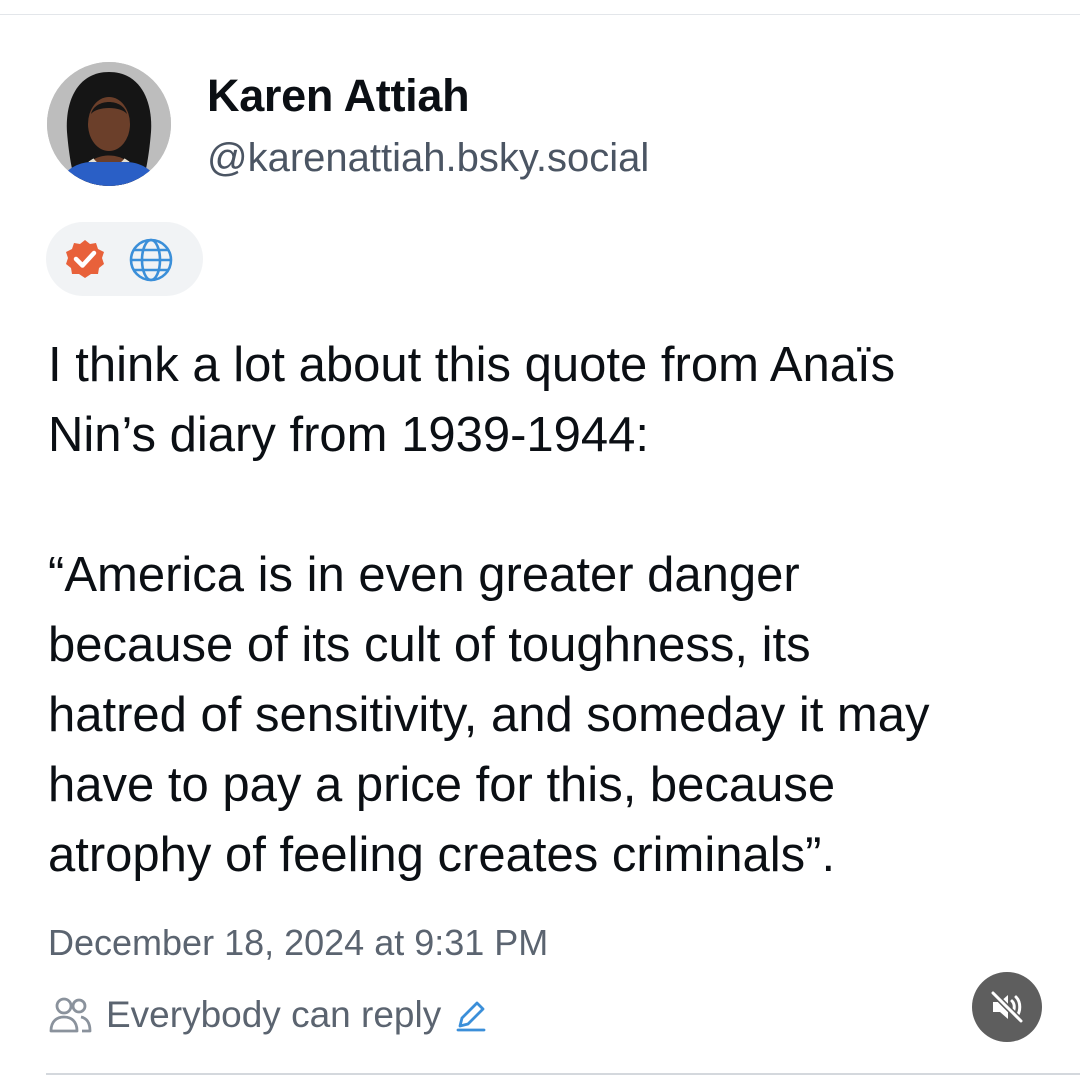 The width and height of the screenshot is (1080, 1082). What do you see at coordinates (70, 1015) in the screenshot?
I see `people-icon` at bounding box center [70, 1015].